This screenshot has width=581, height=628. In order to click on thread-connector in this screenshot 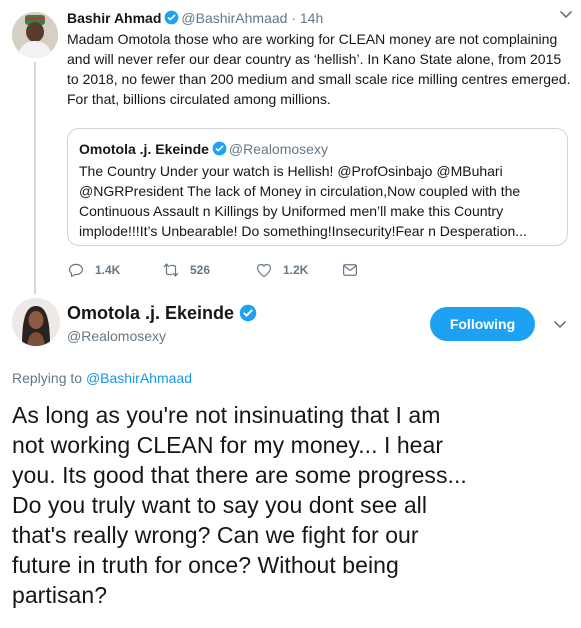, I will do `click(35, 178)`.